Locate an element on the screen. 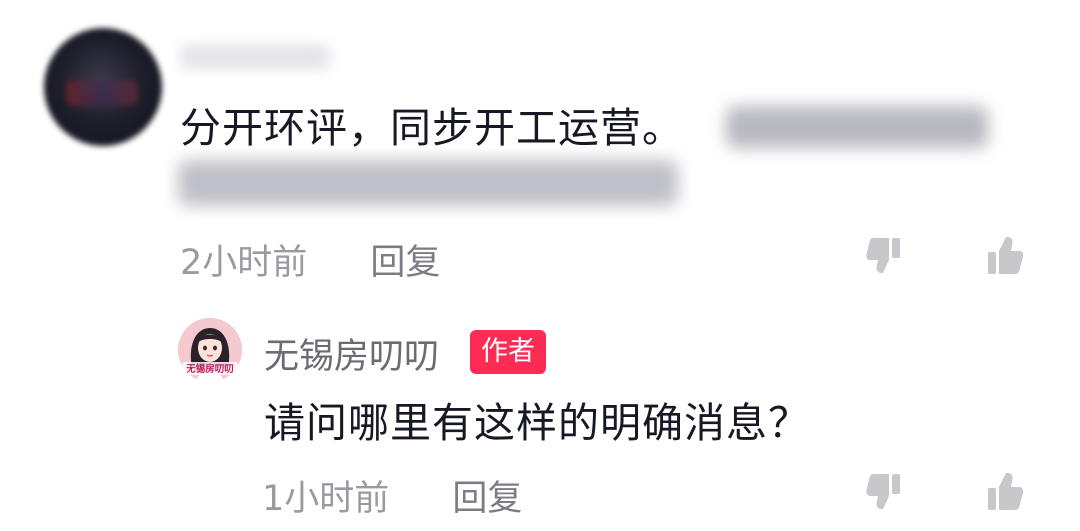 The image size is (1080, 531). commenter-name-blurred is located at coordinates (255, 57).